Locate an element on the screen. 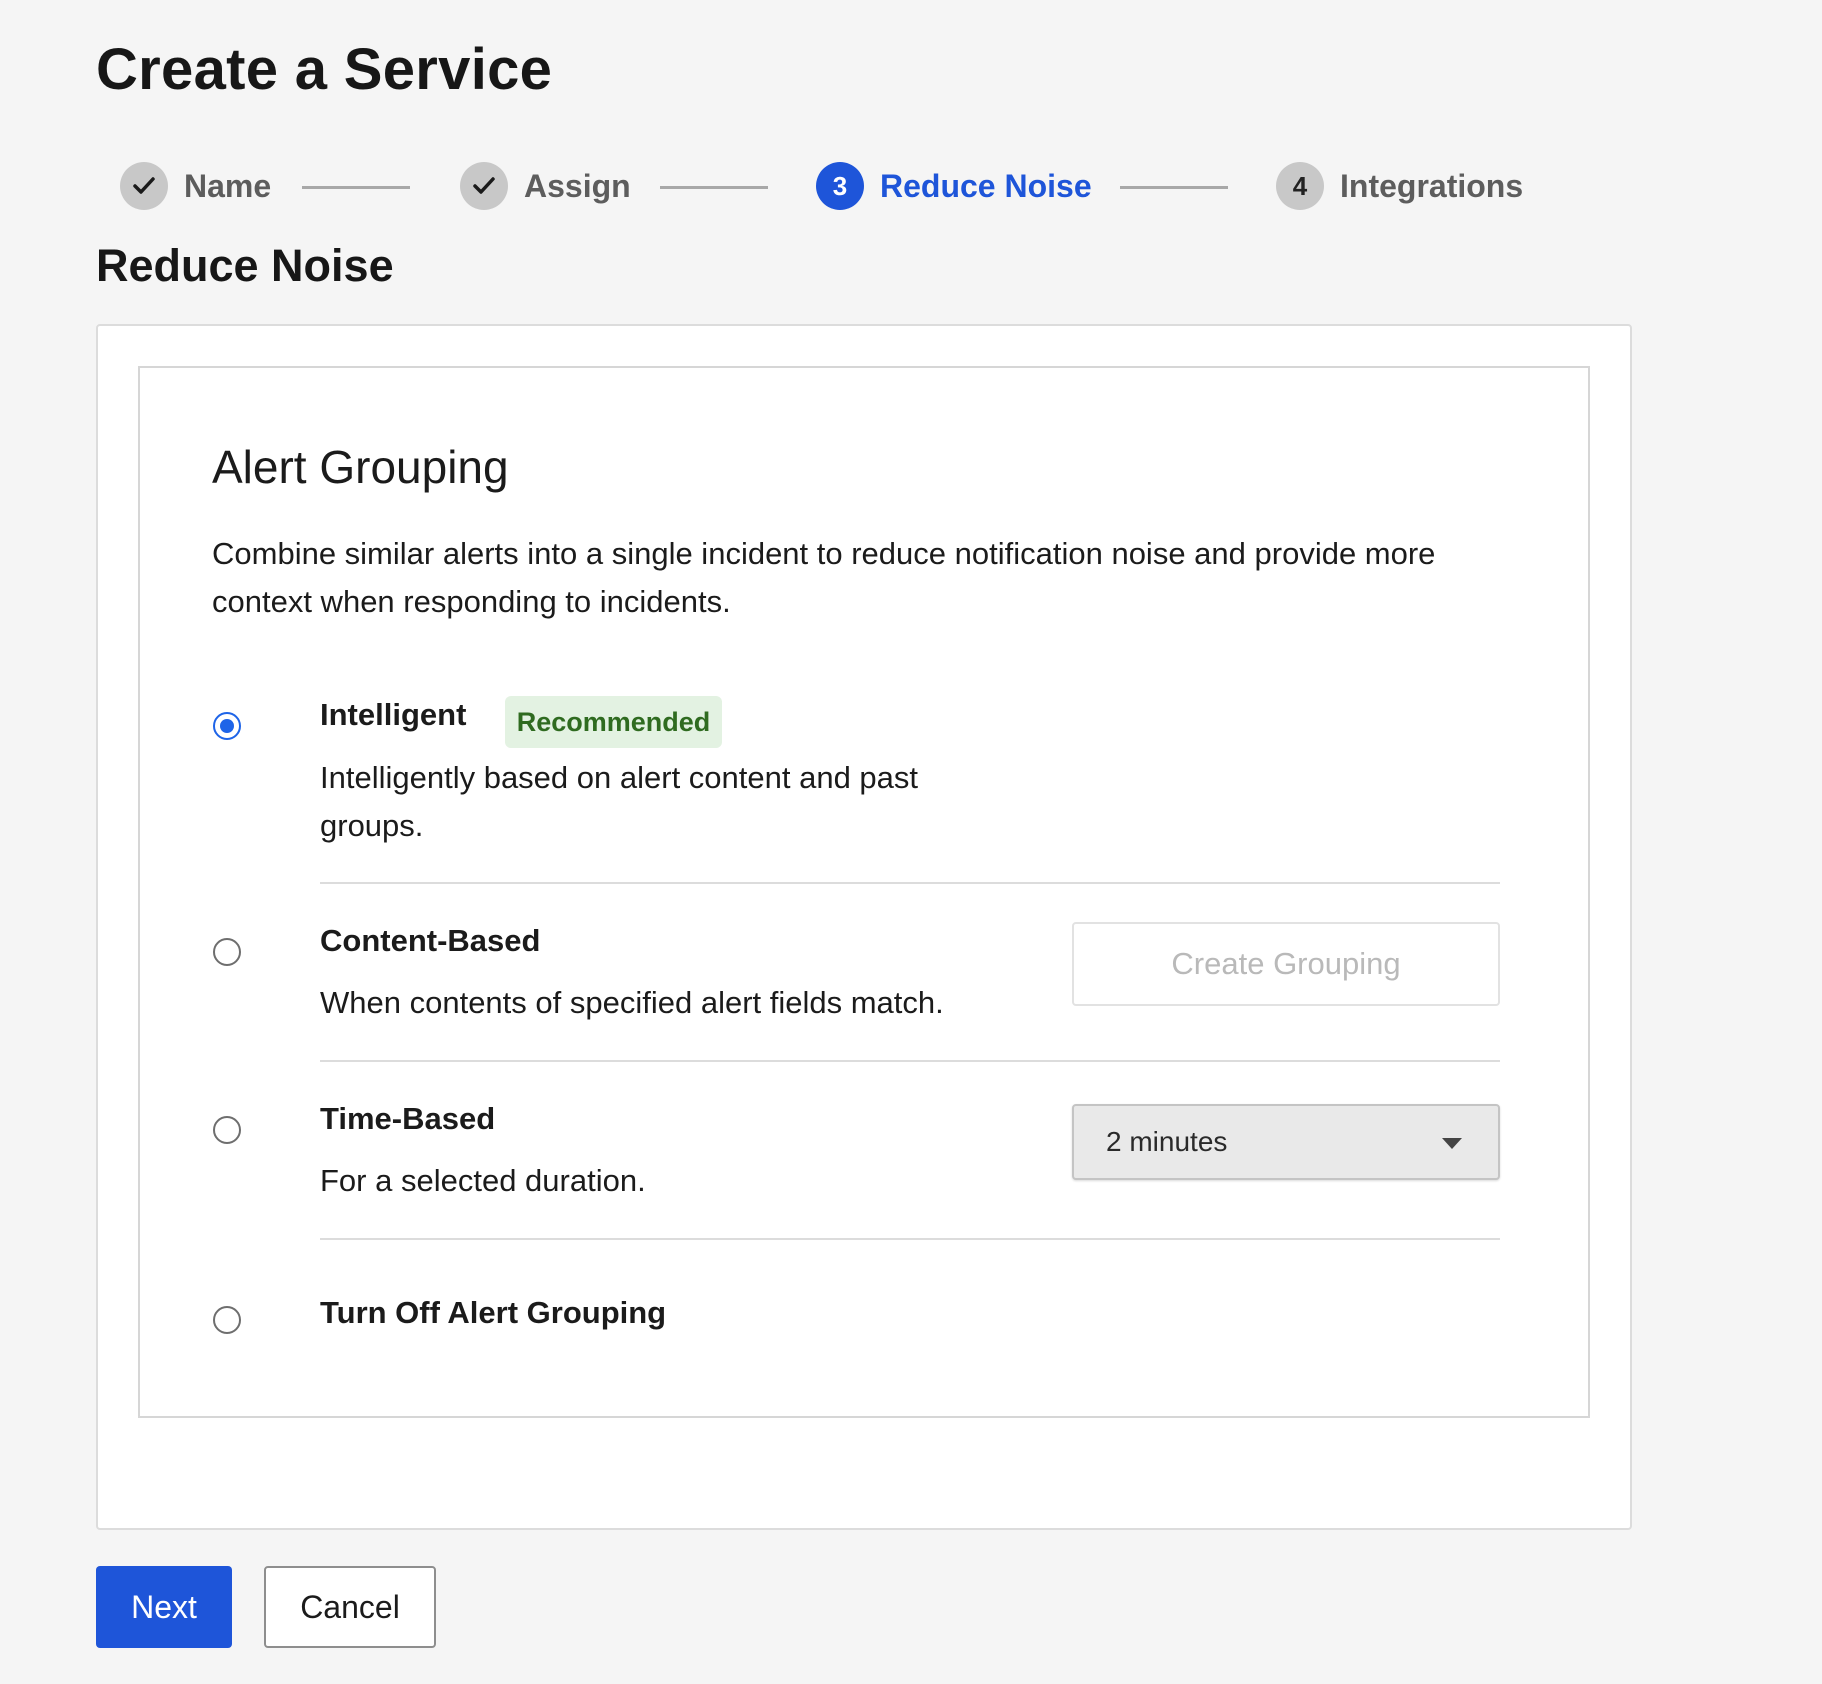 The image size is (1822, 1684). step-label: Name is located at coordinates (228, 185).